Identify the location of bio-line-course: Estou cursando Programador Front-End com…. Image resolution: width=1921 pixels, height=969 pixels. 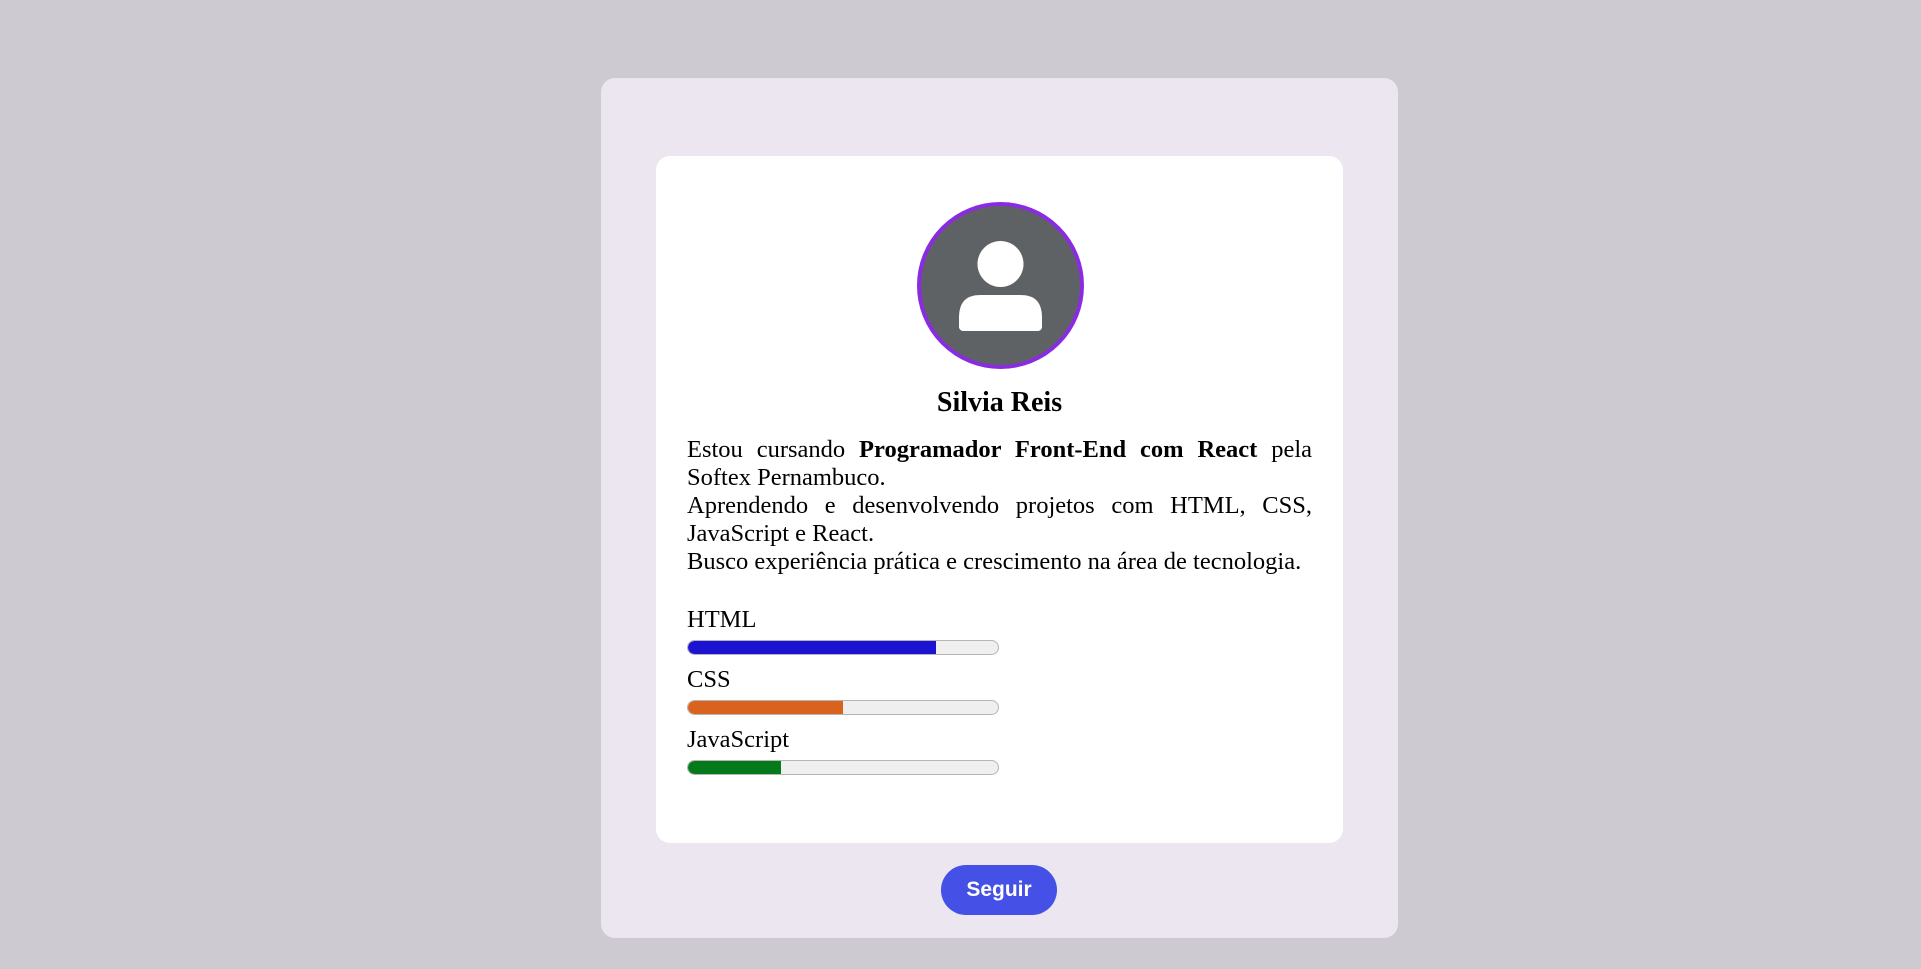
(999, 464).